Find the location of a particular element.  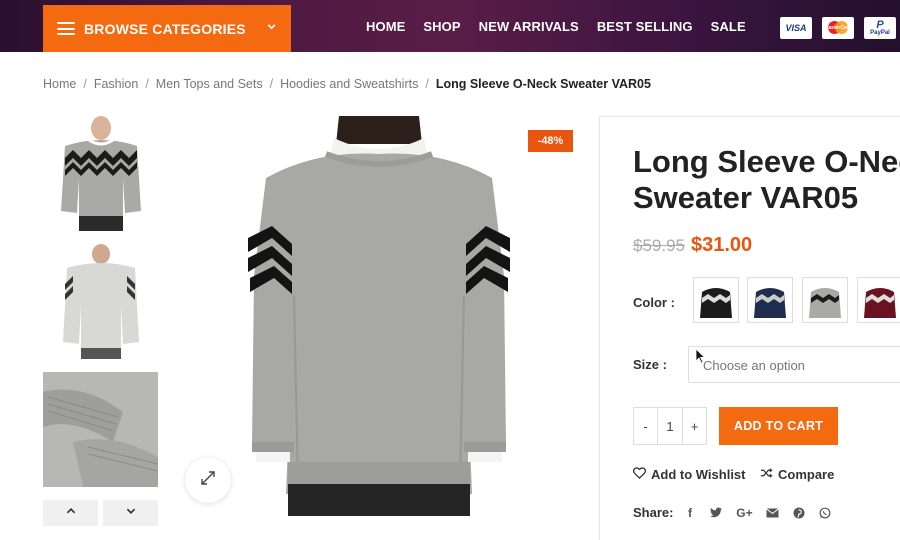

facebook-icon: f is located at coordinates (689, 513).